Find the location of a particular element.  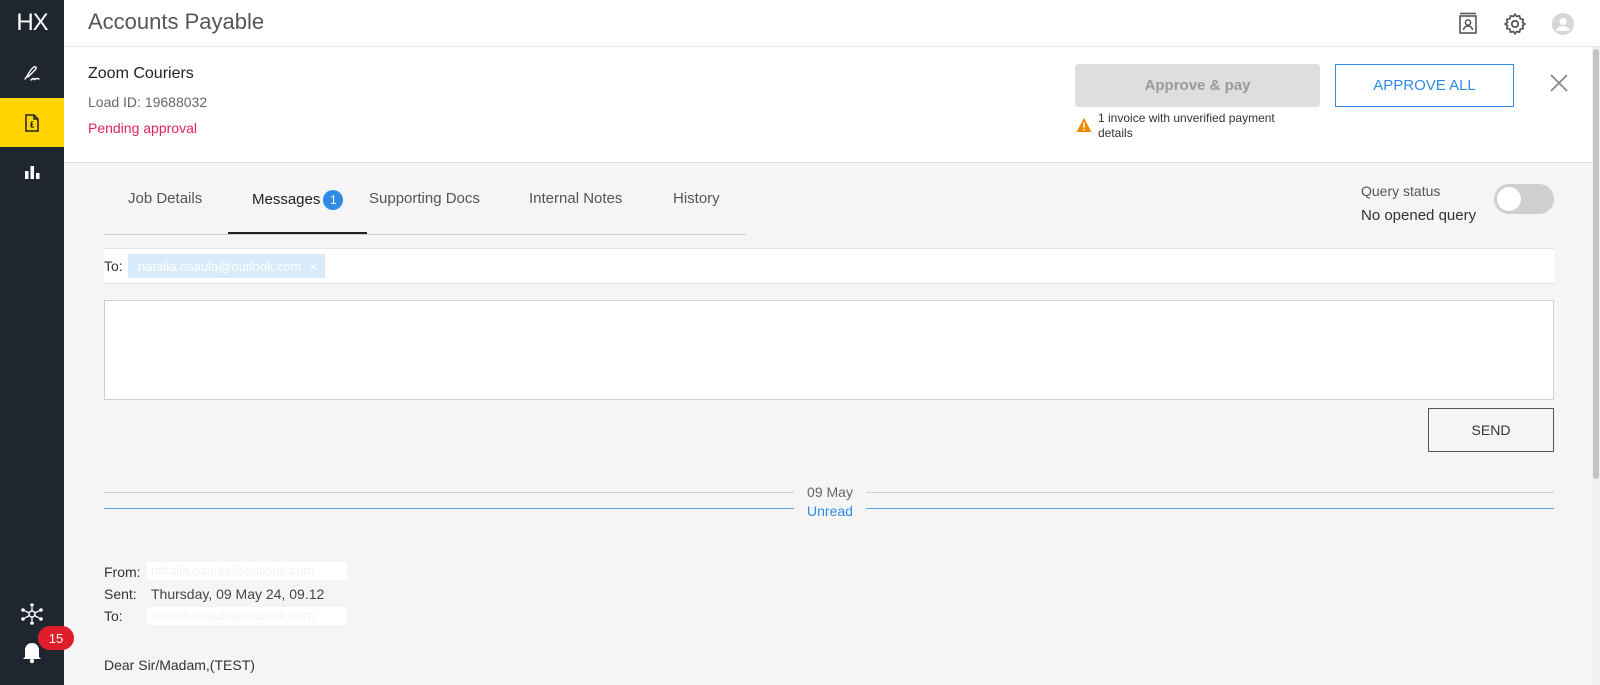

sent-value: Thursday, 09 May 24, 09.12 is located at coordinates (238, 594).